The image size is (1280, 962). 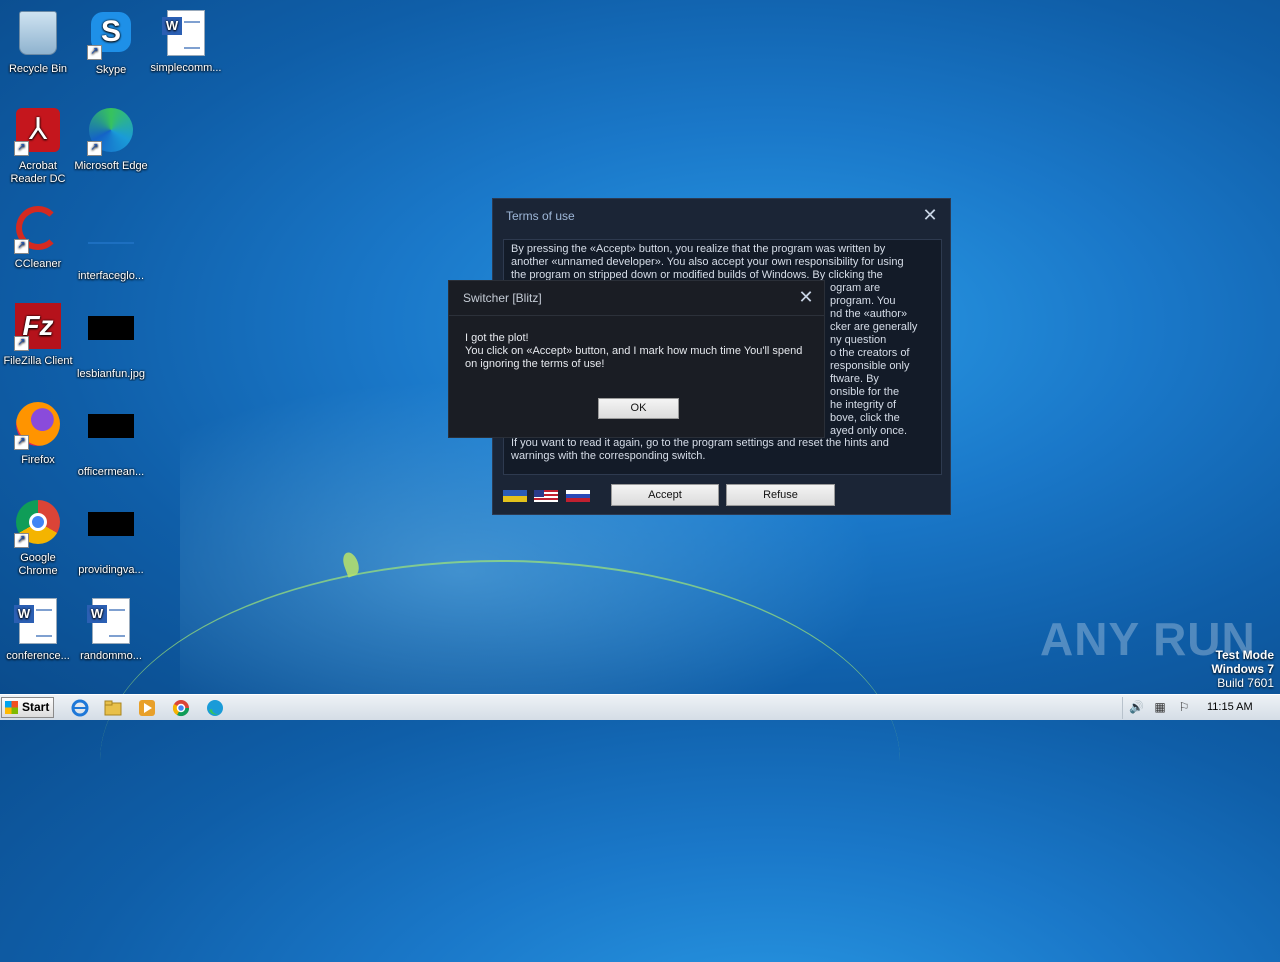 I want to click on speaker-icon: 🔊, so click(x=1136, y=707).